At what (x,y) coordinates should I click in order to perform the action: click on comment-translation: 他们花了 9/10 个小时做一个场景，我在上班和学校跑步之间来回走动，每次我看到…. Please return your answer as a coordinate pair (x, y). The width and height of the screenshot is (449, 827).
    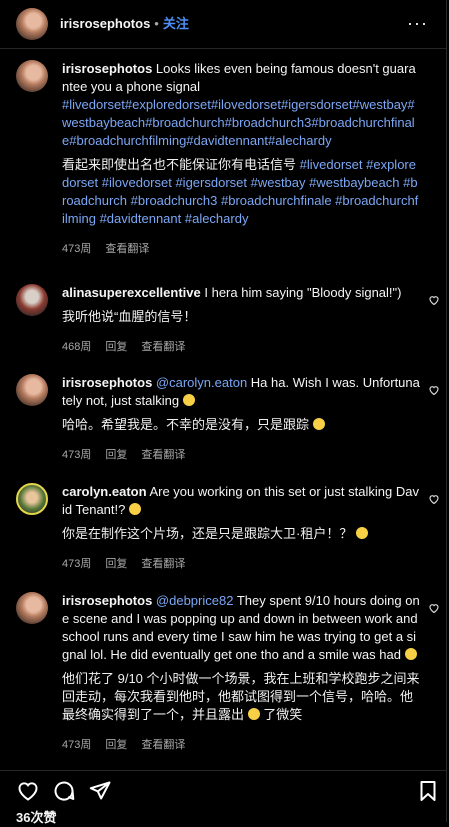
    Looking at the image, I should click on (241, 697).